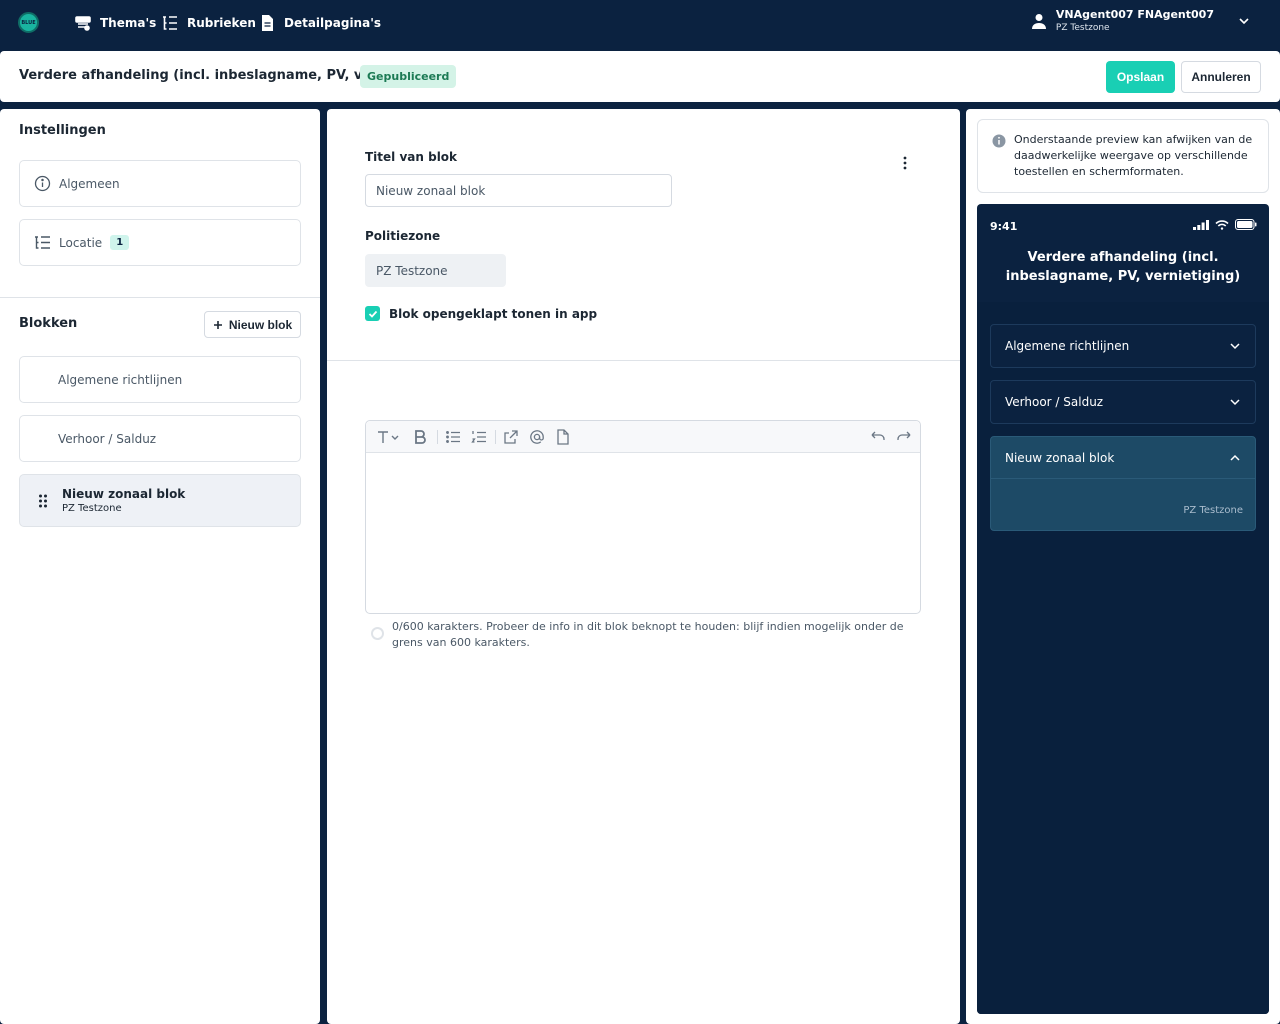 This screenshot has width=1280, height=1024. I want to click on block-item: Algemene richtlijnen, so click(160, 379).